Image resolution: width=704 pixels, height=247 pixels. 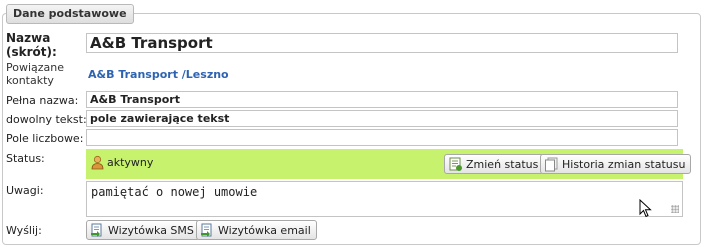 What do you see at coordinates (25, 158) in the screenshot?
I see `status-label: Status:` at bounding box center [25, 158].